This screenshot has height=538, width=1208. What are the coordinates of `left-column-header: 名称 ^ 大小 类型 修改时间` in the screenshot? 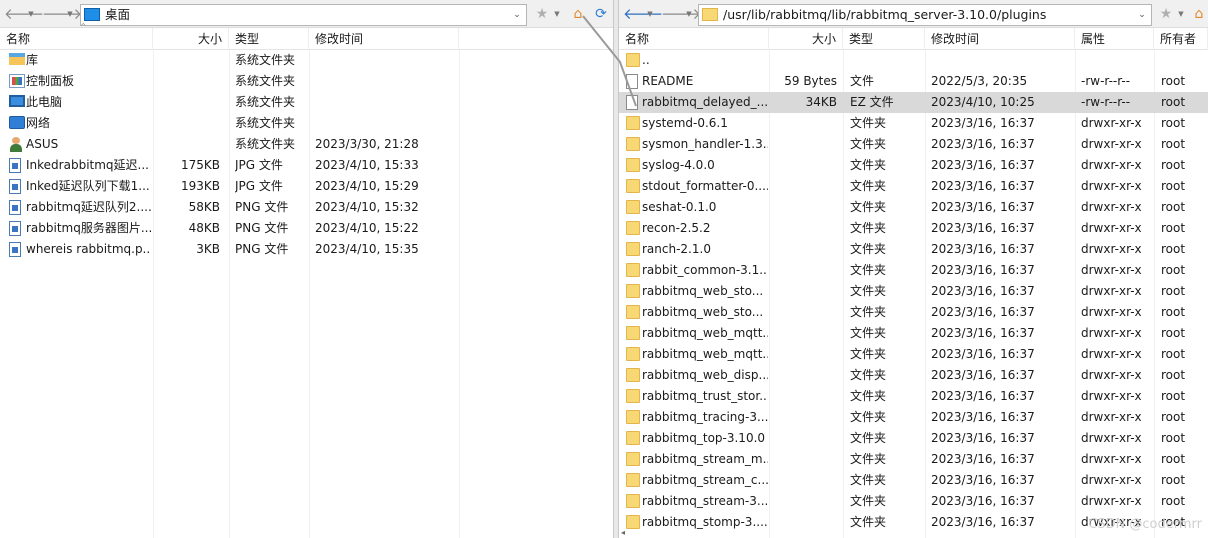 It's located at (306, 36).